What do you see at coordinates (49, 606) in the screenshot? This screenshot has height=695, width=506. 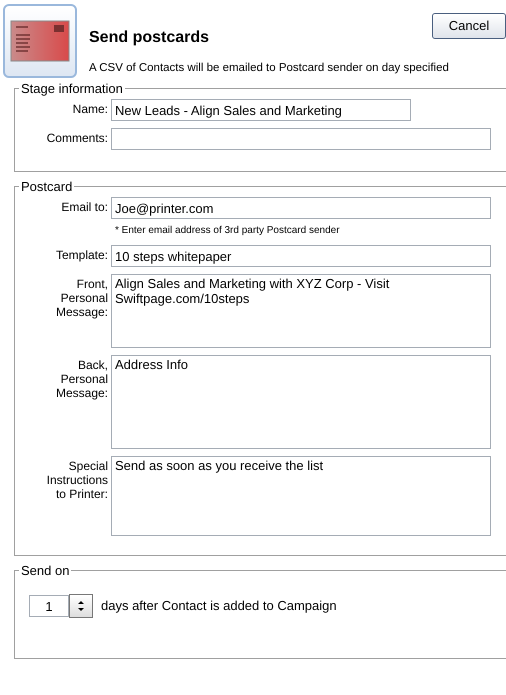 I see `number-field: 1` at bounding box center [49, 606].